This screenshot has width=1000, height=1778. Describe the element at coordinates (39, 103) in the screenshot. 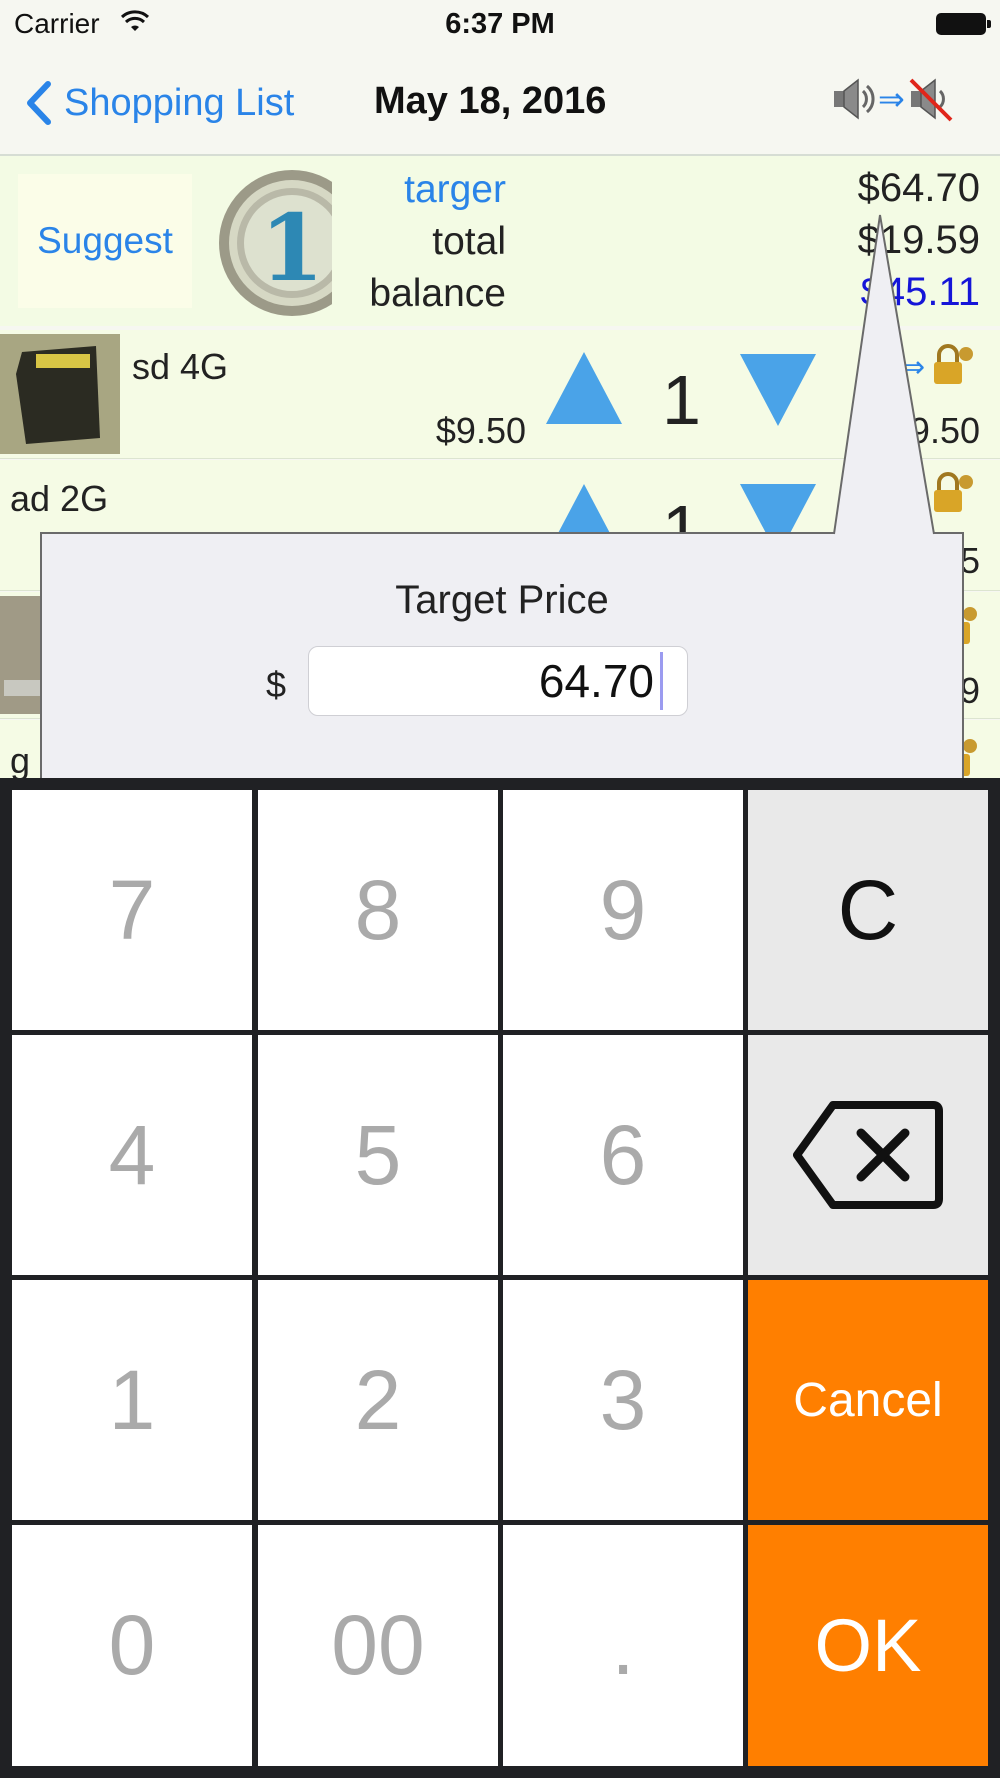

I see `chevron-left-icon` at that location.